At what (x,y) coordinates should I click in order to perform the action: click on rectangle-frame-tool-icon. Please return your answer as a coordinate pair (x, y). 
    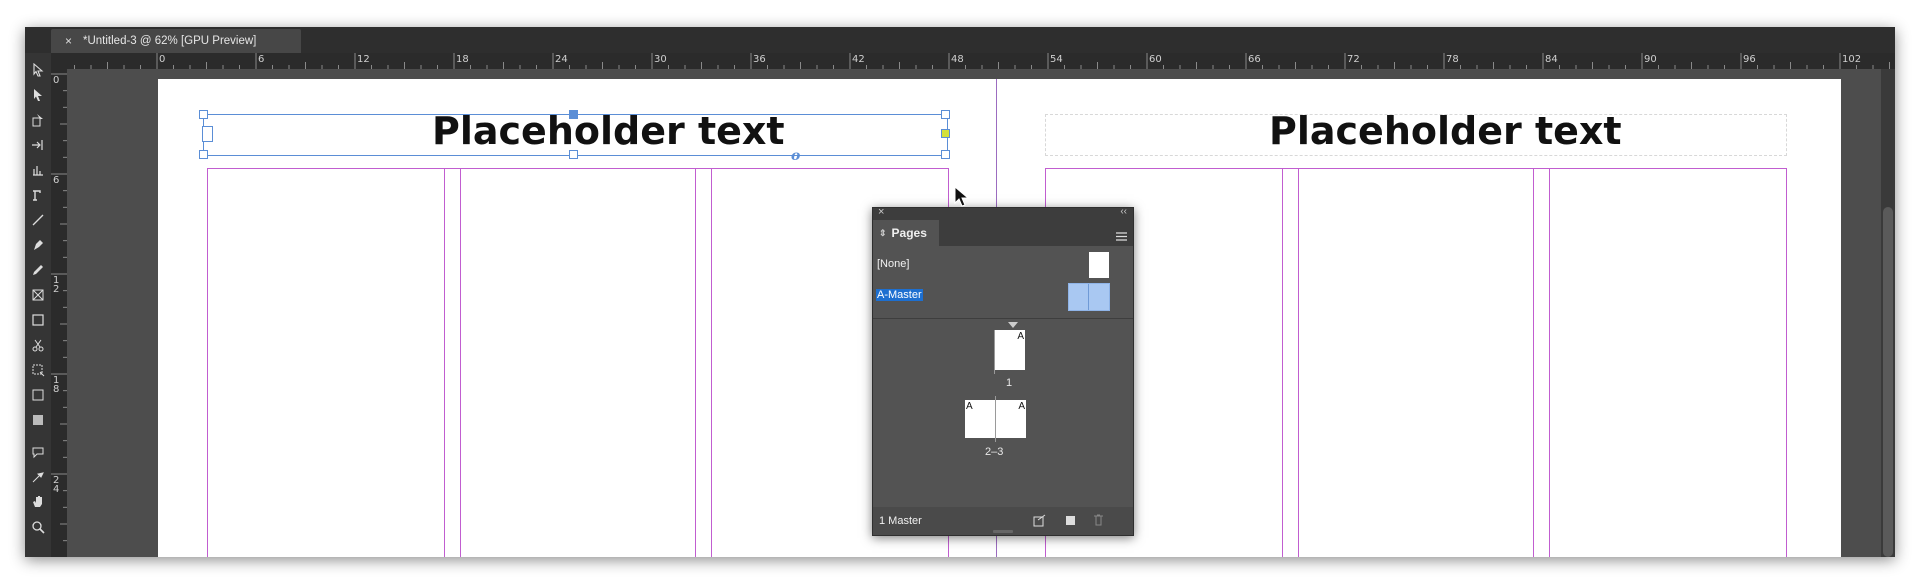
    Looking at the image, I should click on (38, 295).